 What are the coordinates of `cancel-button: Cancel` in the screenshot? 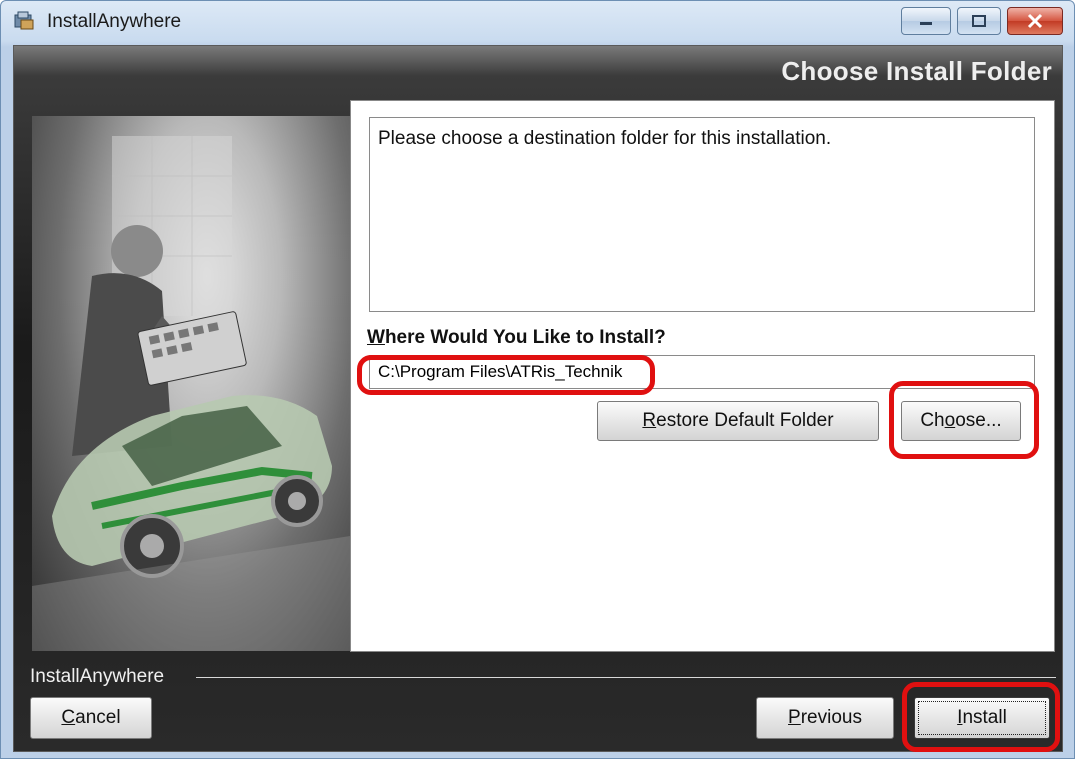 It's located at (91, 718).